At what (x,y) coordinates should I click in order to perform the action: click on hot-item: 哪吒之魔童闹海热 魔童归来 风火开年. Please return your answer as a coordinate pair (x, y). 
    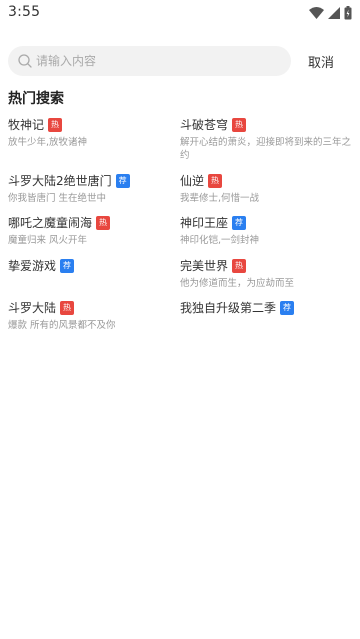
    Looking at the image, I should click on (95, 230).